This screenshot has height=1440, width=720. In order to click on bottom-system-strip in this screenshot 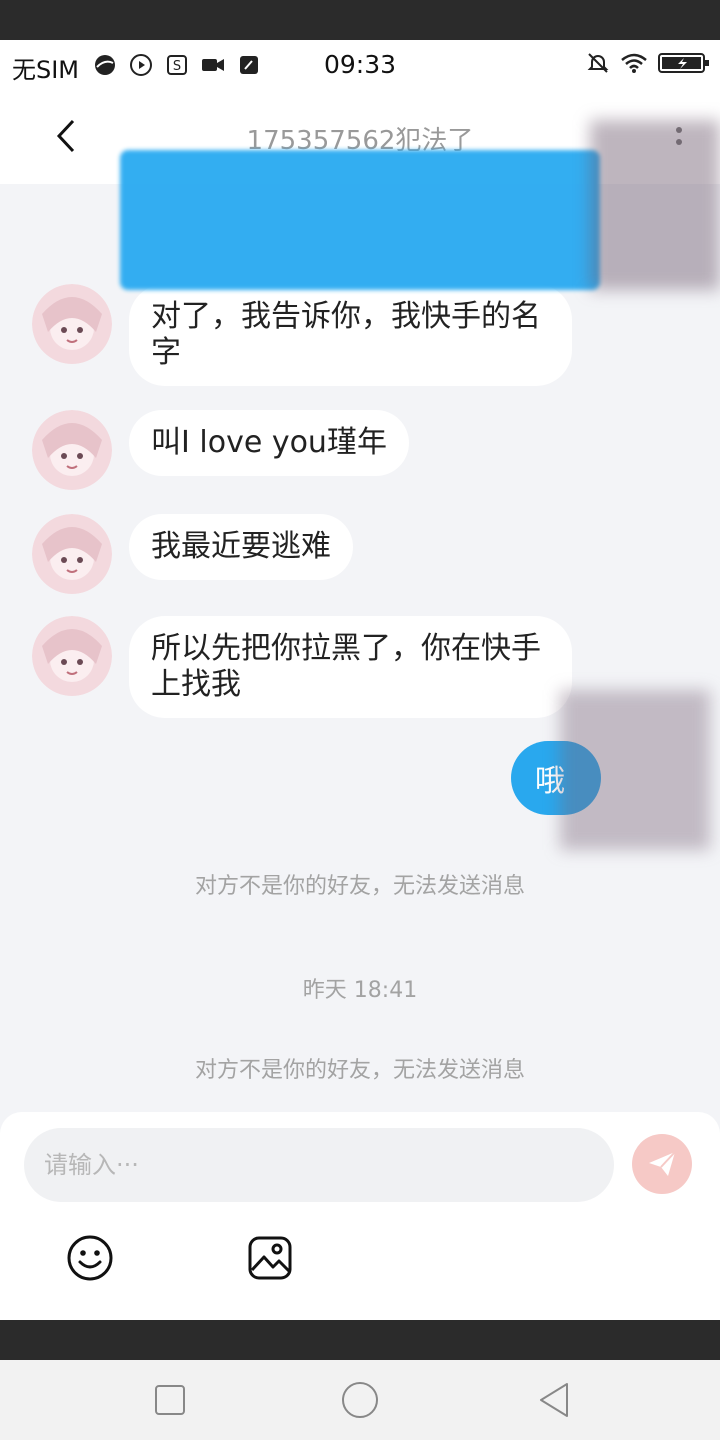, I will do `click(360, 1340)`.